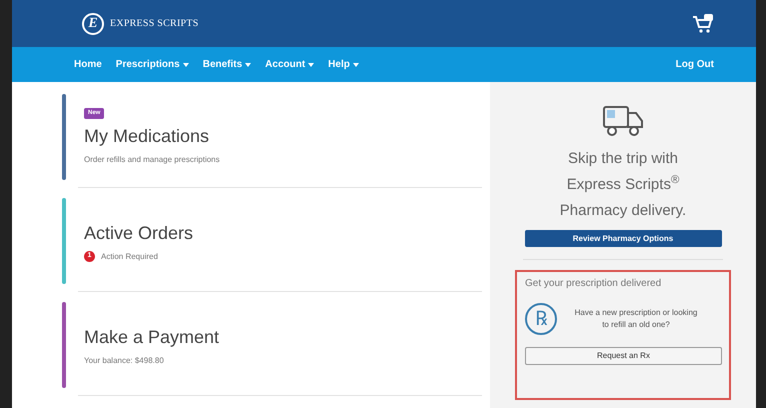 The width and height of the screenshot is (766, 408). Describe the element at coordinates (623, 238) in the screenshot. I see `review-pharmacy-options-button: Review Pharmacy Options` at that location.